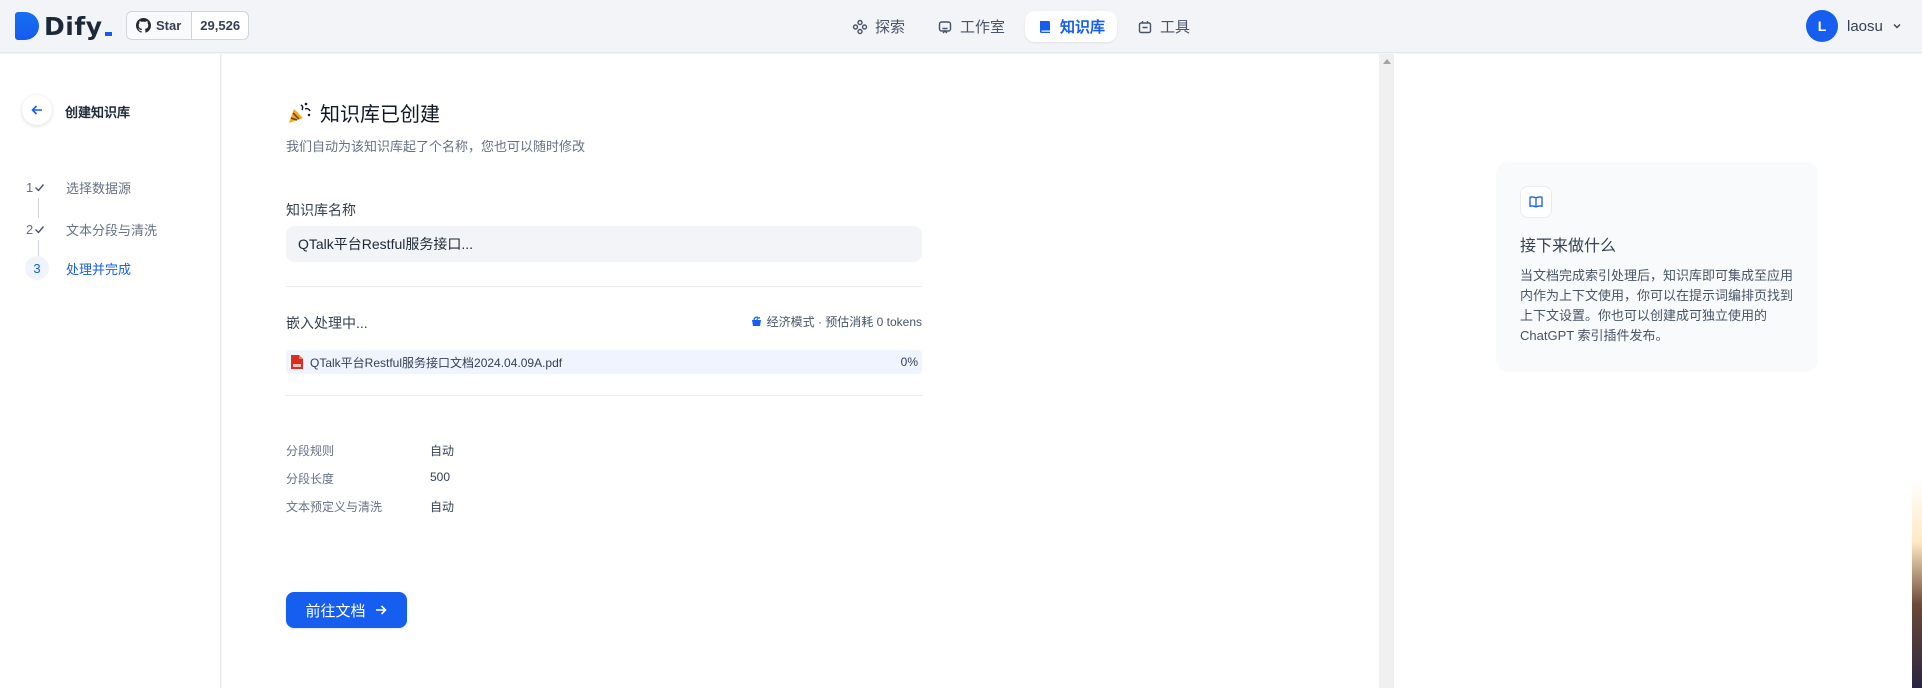 This screenshot has height=688, width=1922. What do you see at coordinates (108, 34) in the screenshot?
I see `logo-dot` at bounding box center [108, 34].